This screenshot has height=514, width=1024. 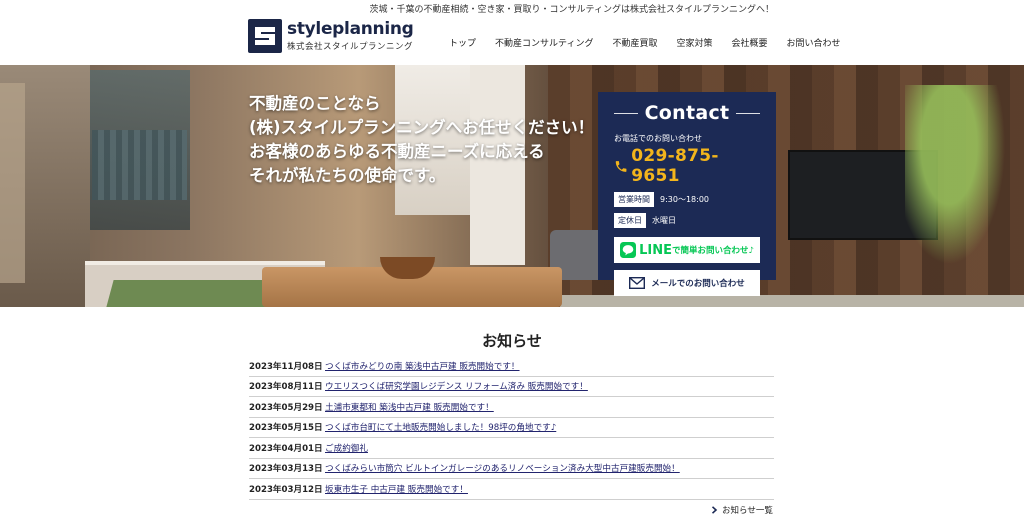 What do you see at coordinates (634, 199) in the screenshot?
I see `business-hours-tag: 営業時間` at bounding box center [634, 199].